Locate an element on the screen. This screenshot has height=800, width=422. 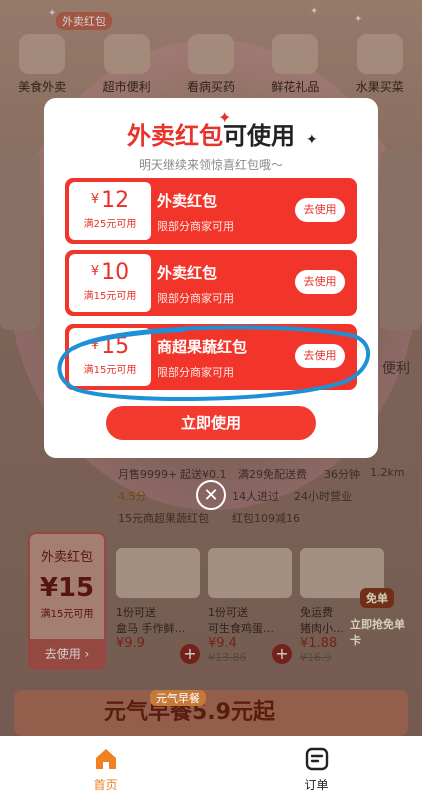
modal-subtitle: 明天继续来领惊喜红包哦～ is located at coordinates (210, 165).